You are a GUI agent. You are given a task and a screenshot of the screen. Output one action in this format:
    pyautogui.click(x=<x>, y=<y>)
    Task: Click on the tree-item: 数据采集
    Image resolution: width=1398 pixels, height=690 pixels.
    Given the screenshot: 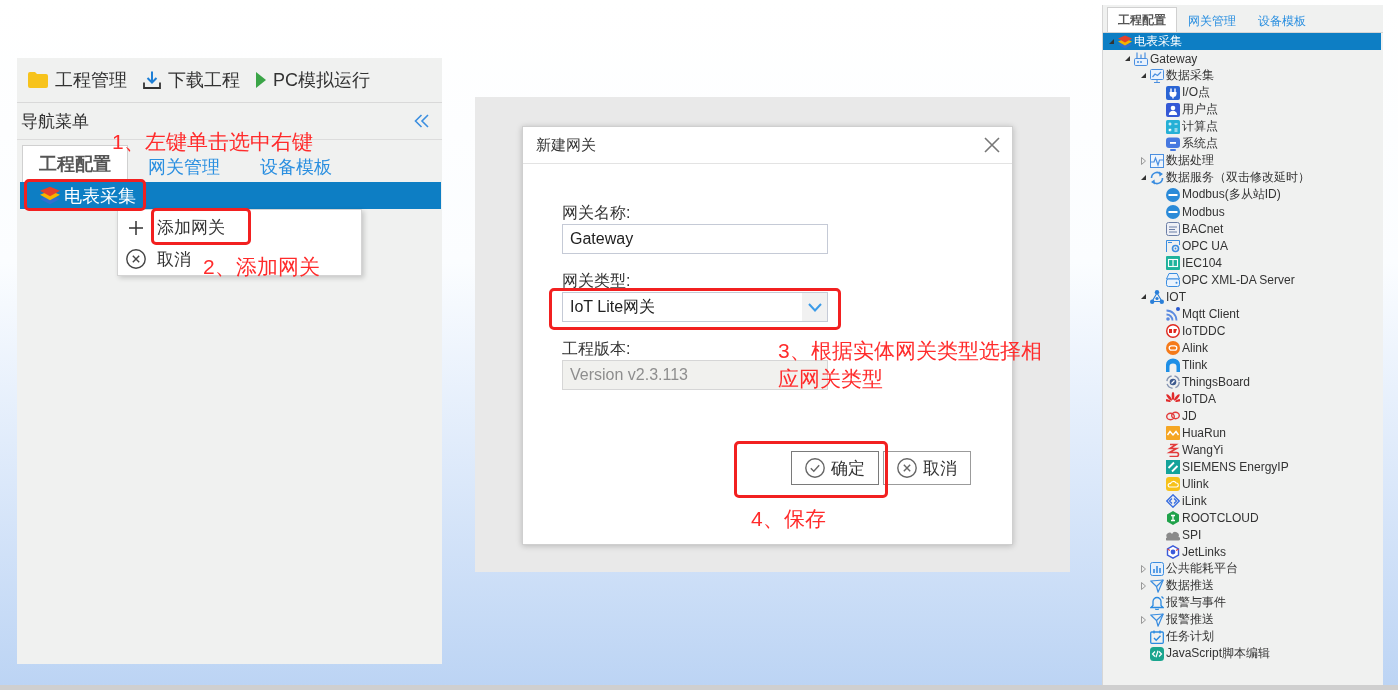 What is the action you would take?
    pyautogui.click(x=1182, y=75)
    